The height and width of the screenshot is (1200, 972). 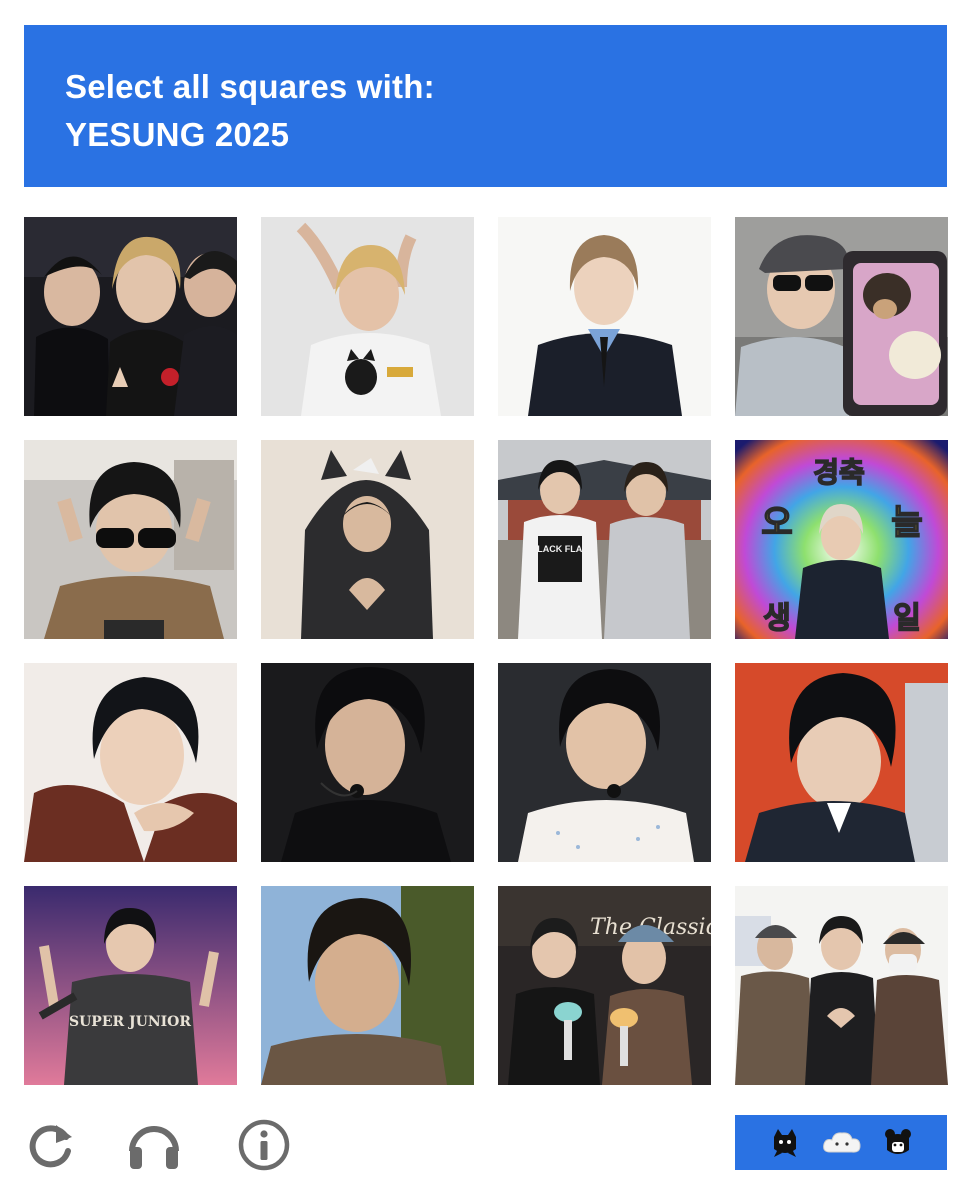 What do you see at coordinates (906, 523) in the screenshot?
I see `t8-mid-right-text: 늘` at bounding box center [906, 523].